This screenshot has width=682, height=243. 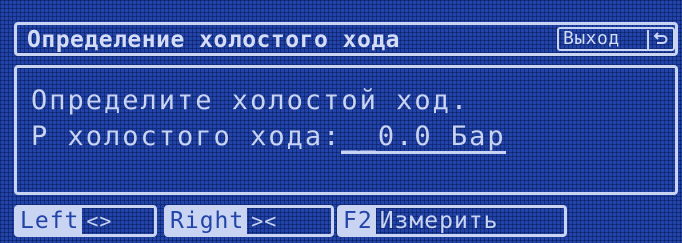 I want to click on idle-pressure-label: P холостого хода:, so click(x=186, y=136).